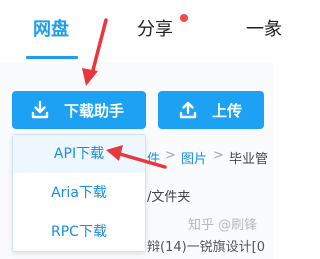 This screenshot has width=320, height=259. Describe the element at coordinates (51, 30) in the screenshot. I see `tab-netdisk: 网盘` at that location.